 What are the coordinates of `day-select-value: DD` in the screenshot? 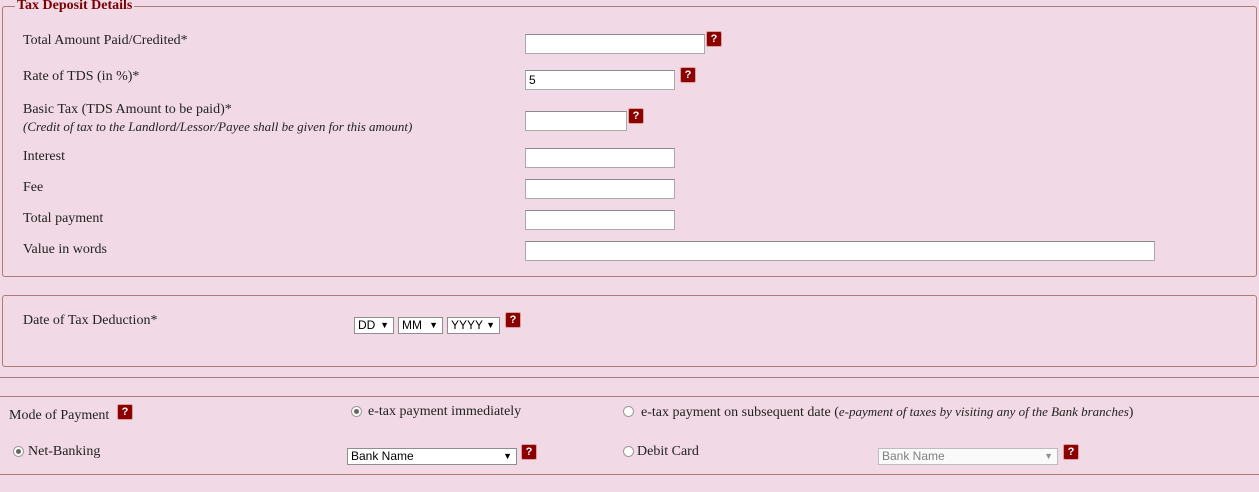 It's located at (367, 325).